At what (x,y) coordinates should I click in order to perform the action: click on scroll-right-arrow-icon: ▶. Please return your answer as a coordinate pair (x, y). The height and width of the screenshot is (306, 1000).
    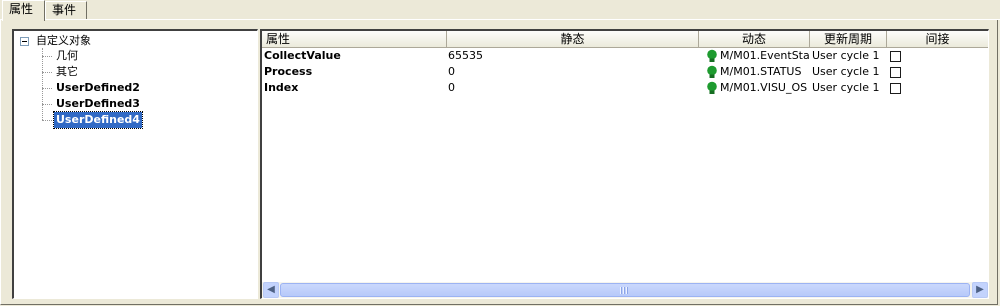
    Looking at the image, I should click on (980, 290).